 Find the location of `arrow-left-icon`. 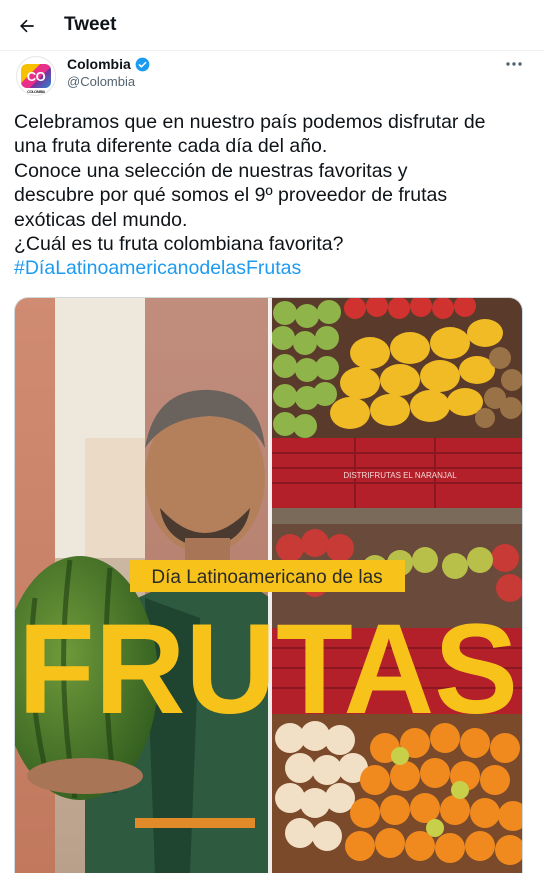

arrow-left-icon is located at coordinates (27, 26).